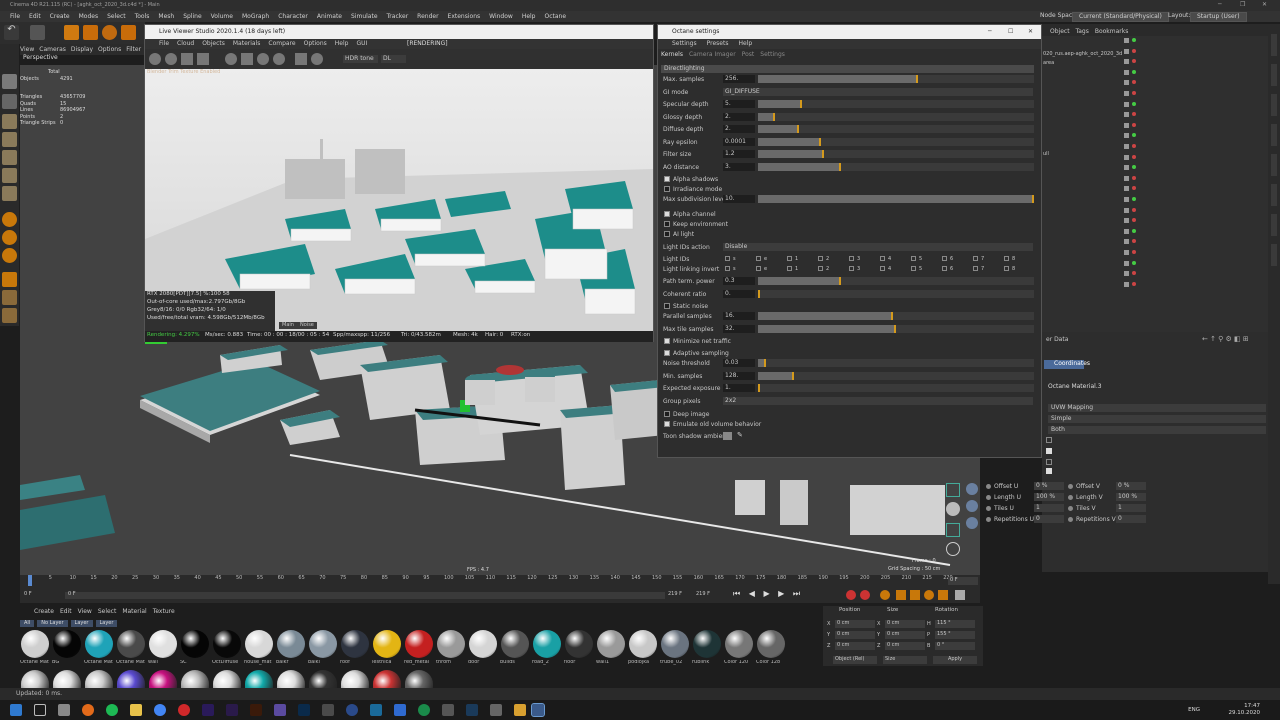 The width and height of the screenshot is (1280, 720). Describe the element at coordinates (448, 710) in the screenshot. I see `app-b-icon` at that location.